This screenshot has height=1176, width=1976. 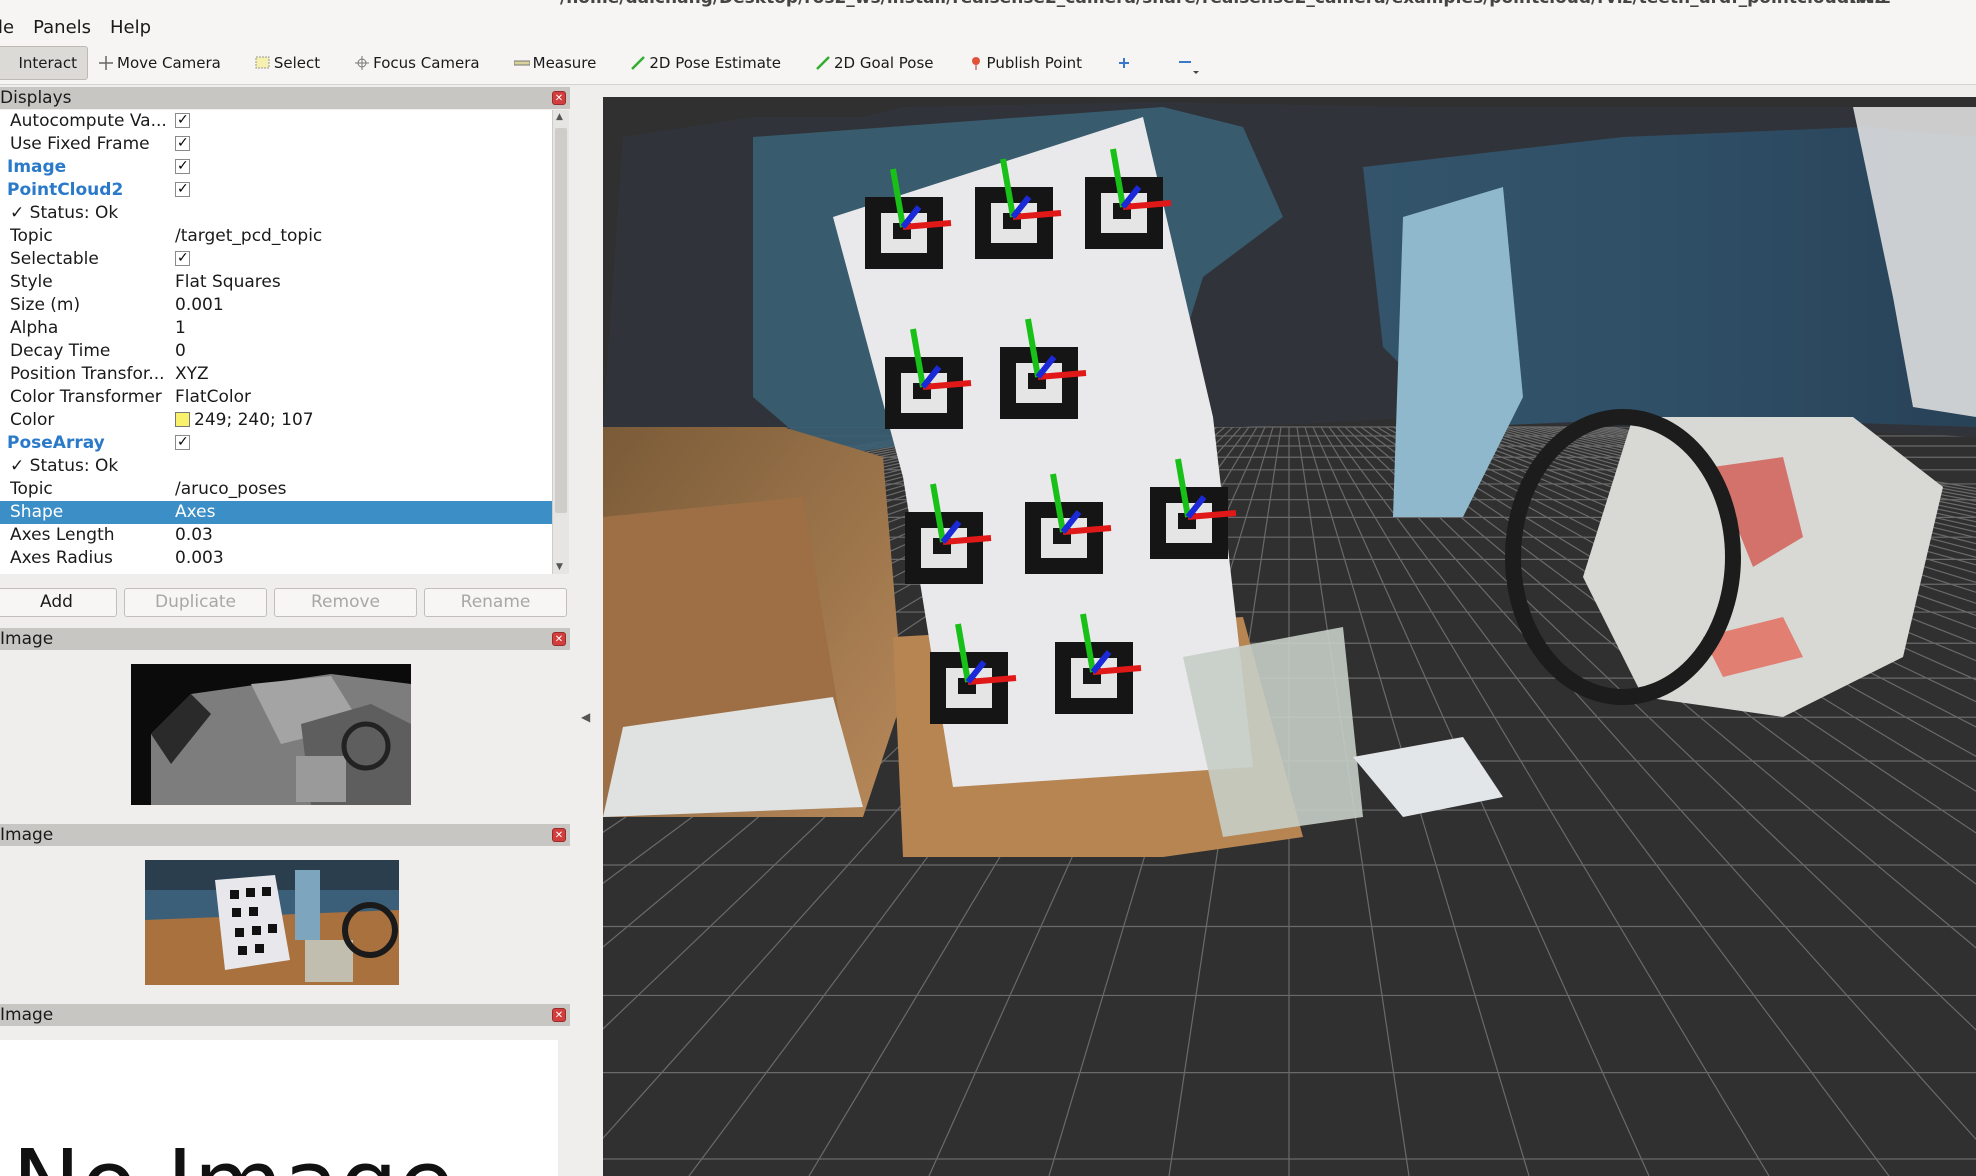 What do you see at coordinates (86, 397) in the screenshot?
I see `property-name: Color Transformer` at bounding box center [86, 397].